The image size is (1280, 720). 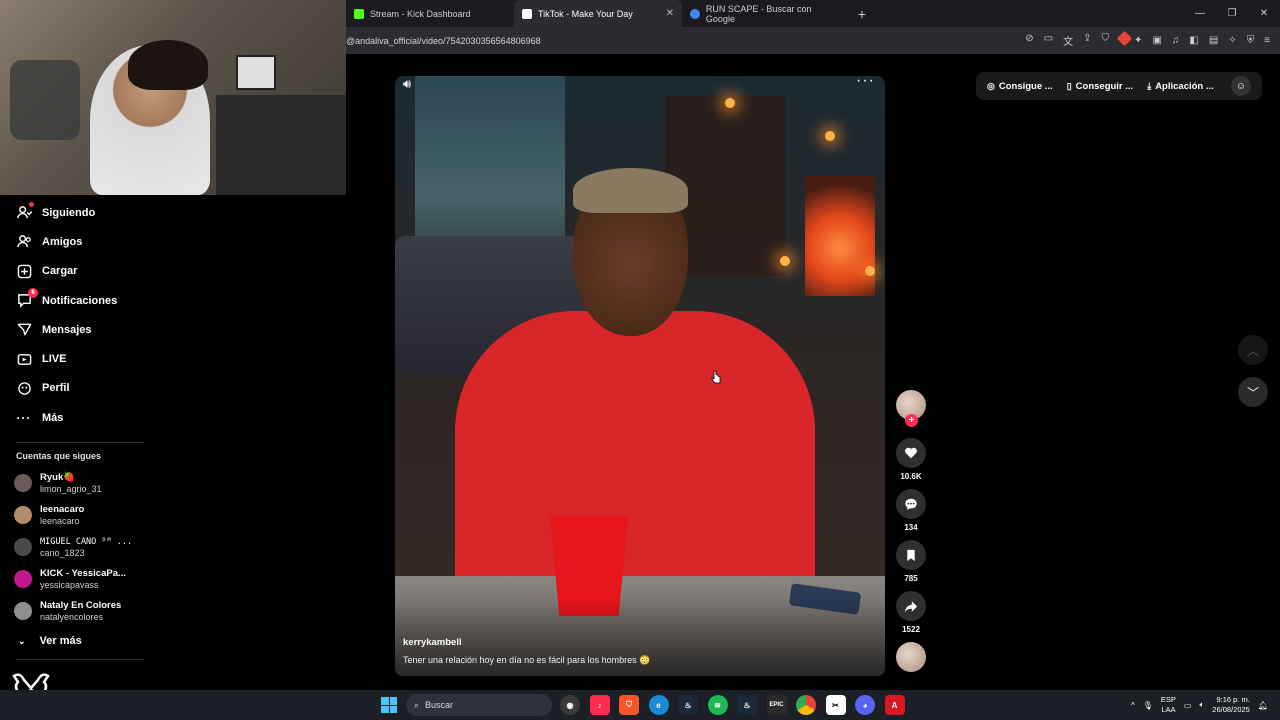 I want to click on speaker-icon: 🔈︎, so click(x=1201, y=705).